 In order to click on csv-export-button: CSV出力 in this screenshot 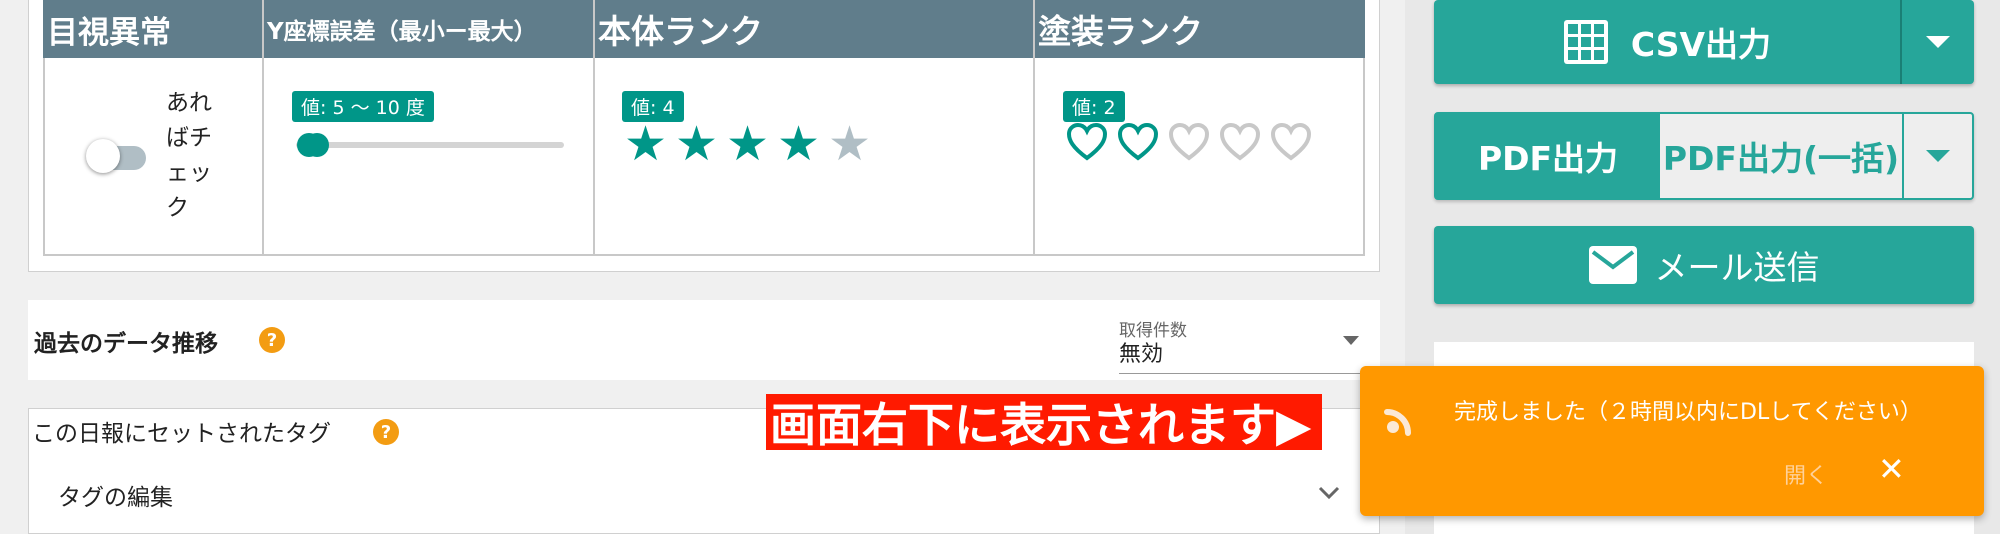, I will do `click(1667, 42)`.